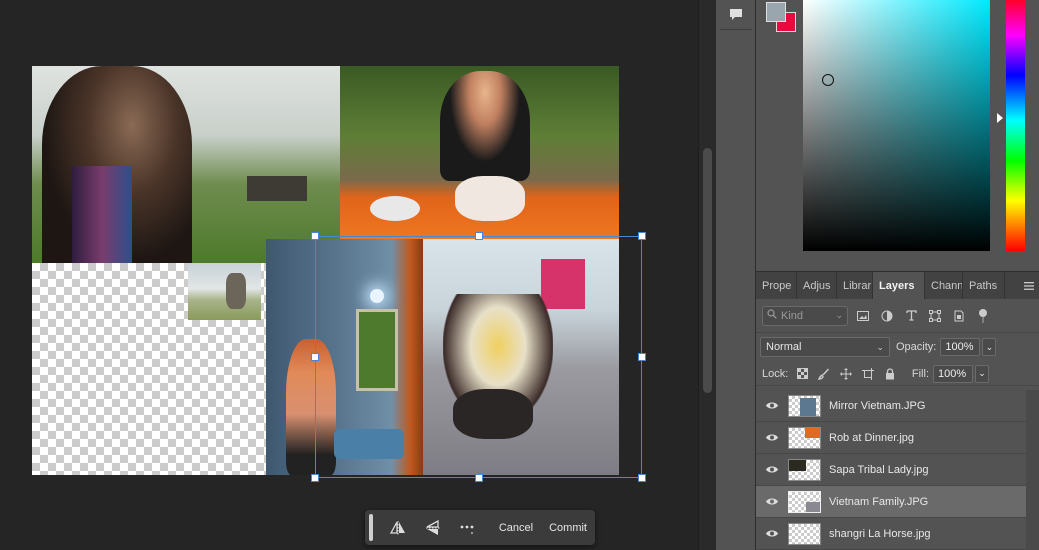  What do you see at coordinates (479, 478) in the screenshot?
I see `handle-bottom-center` at bounding box center [479, 478].